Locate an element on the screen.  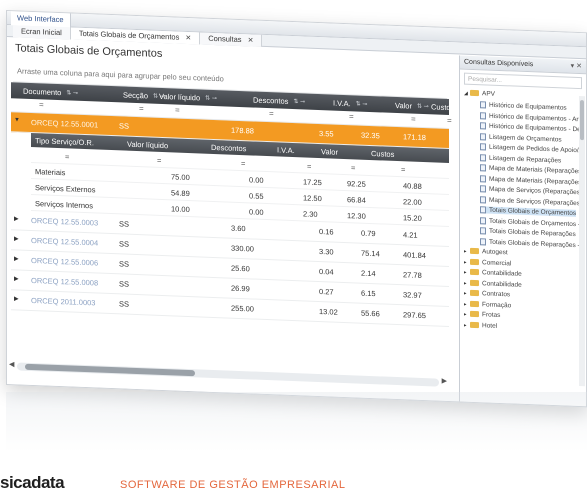
tree-item: Listagem de Orçamentos is located at coordinates (521, 137).